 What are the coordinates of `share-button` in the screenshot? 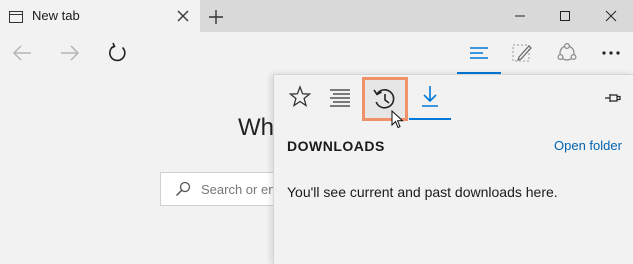 It's located at (567, 53).